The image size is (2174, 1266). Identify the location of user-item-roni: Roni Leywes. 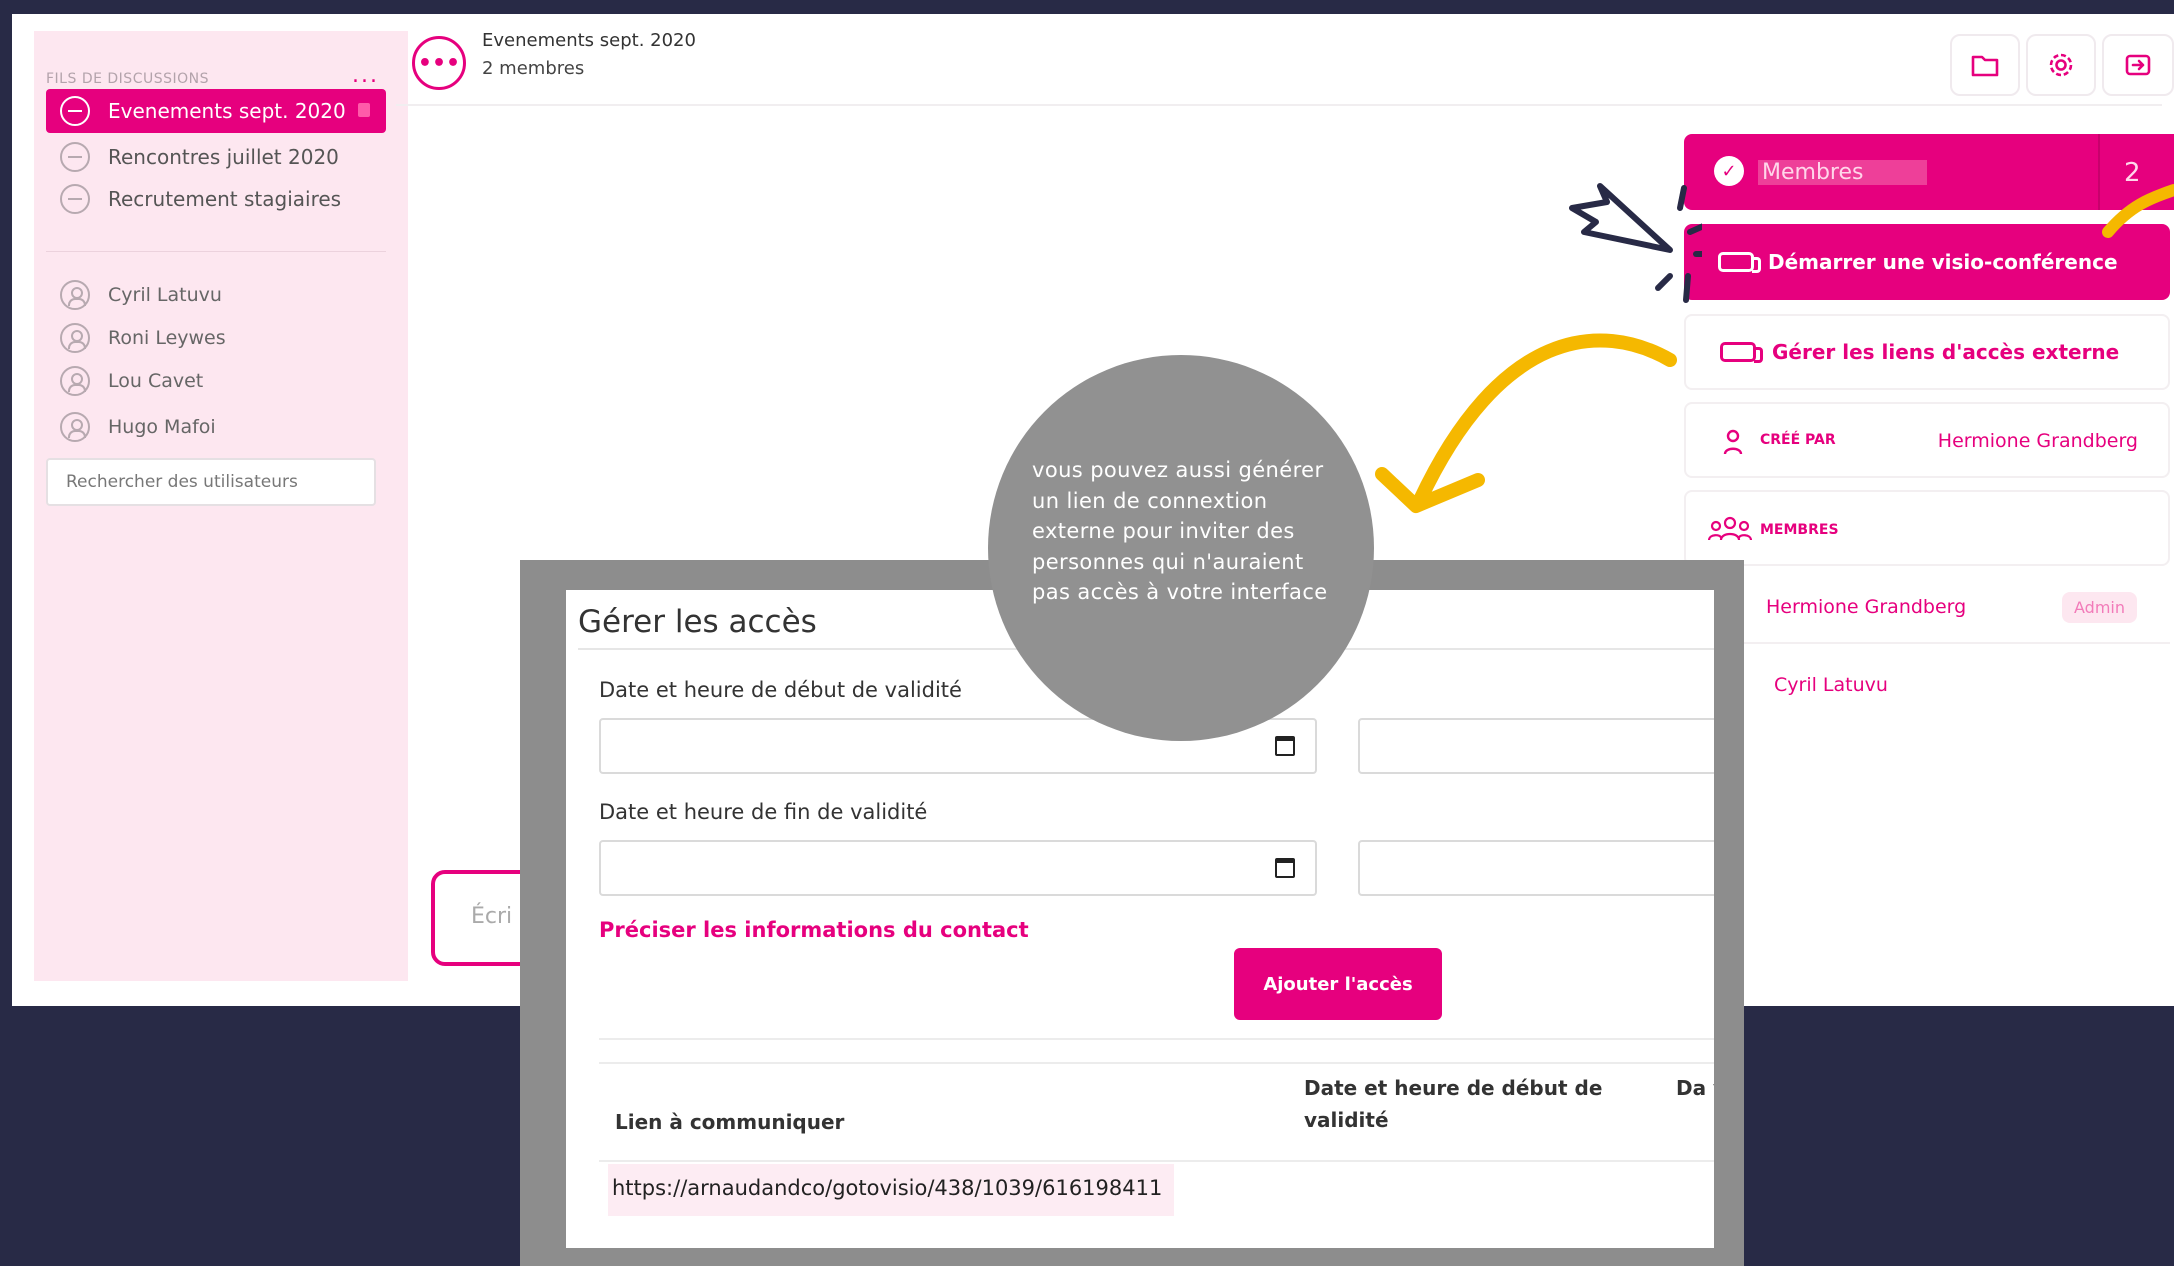
(216, 338).